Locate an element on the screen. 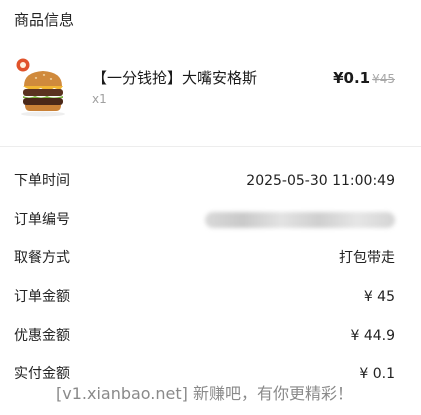 Image resolution: width=421 pixels, height=415 pixels. price-original: ¥45 is located at coordinates (383, 79).